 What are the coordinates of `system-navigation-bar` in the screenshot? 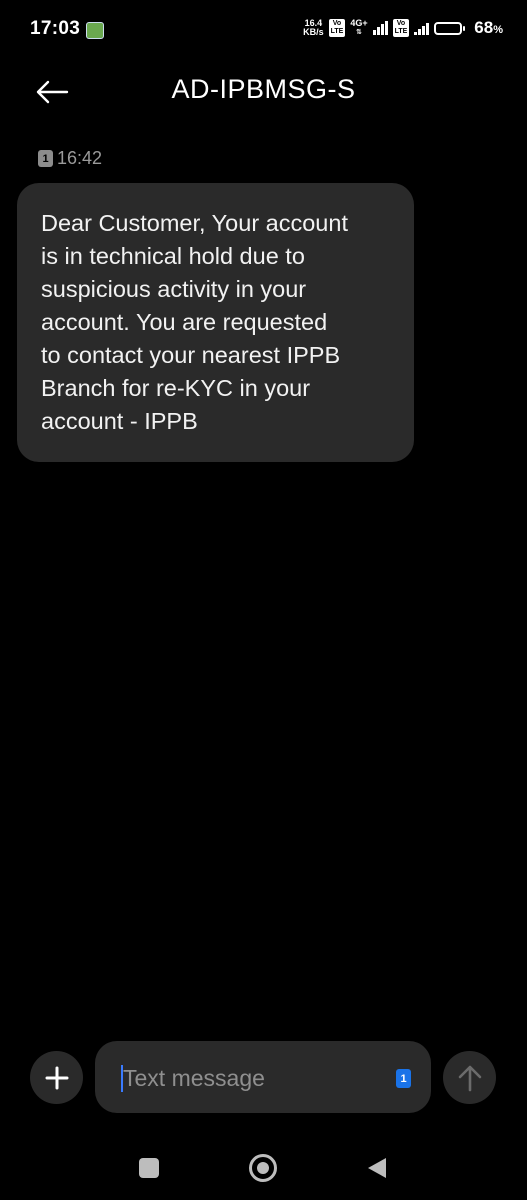 It's located at (263, 1168).